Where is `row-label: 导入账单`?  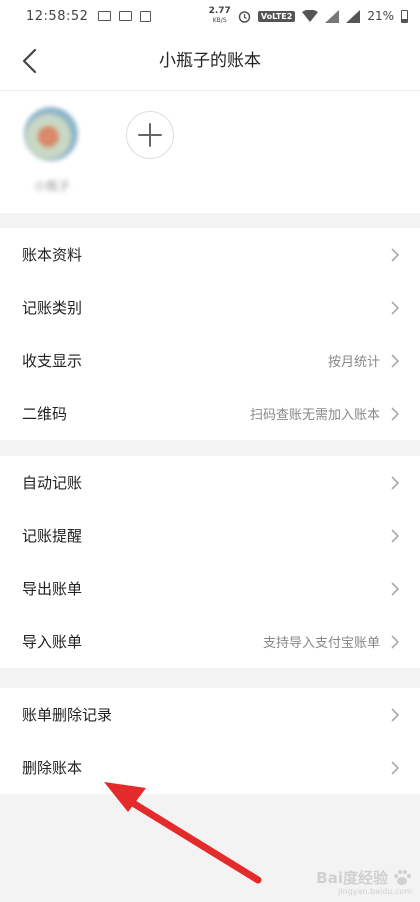
row-label: 导入账单 is located at coordinates (52, 642).